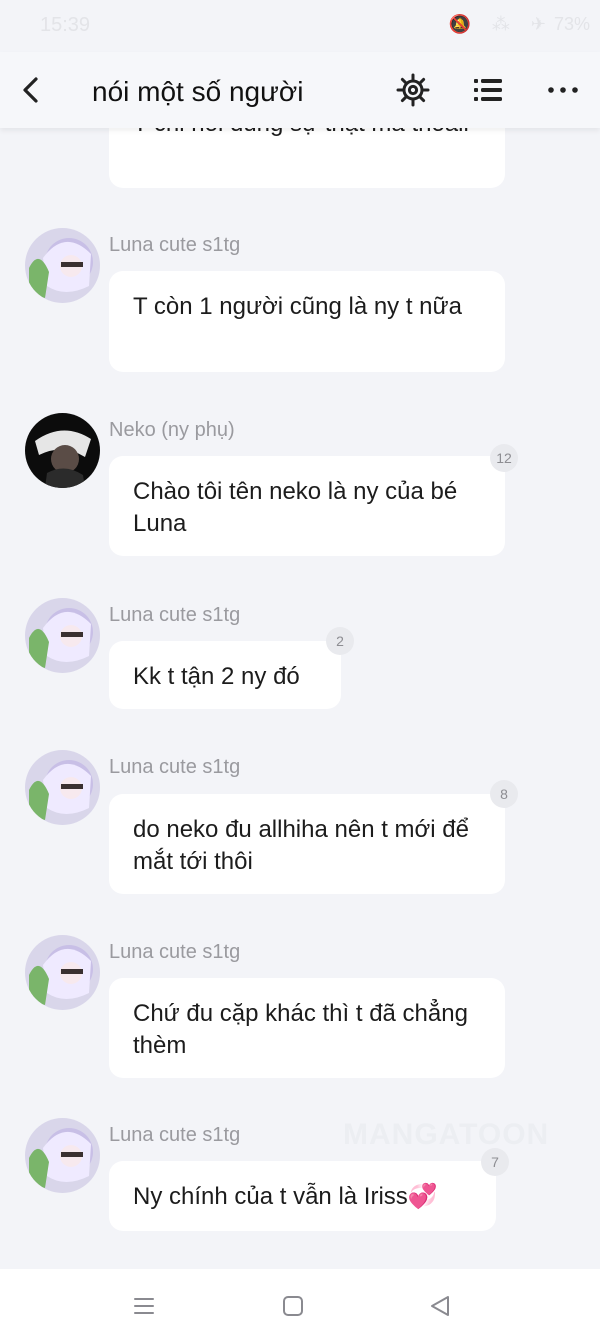  I want to click on message-bubble: Ny chính của t vẫn là Iriss💞, so click(302, 1196).